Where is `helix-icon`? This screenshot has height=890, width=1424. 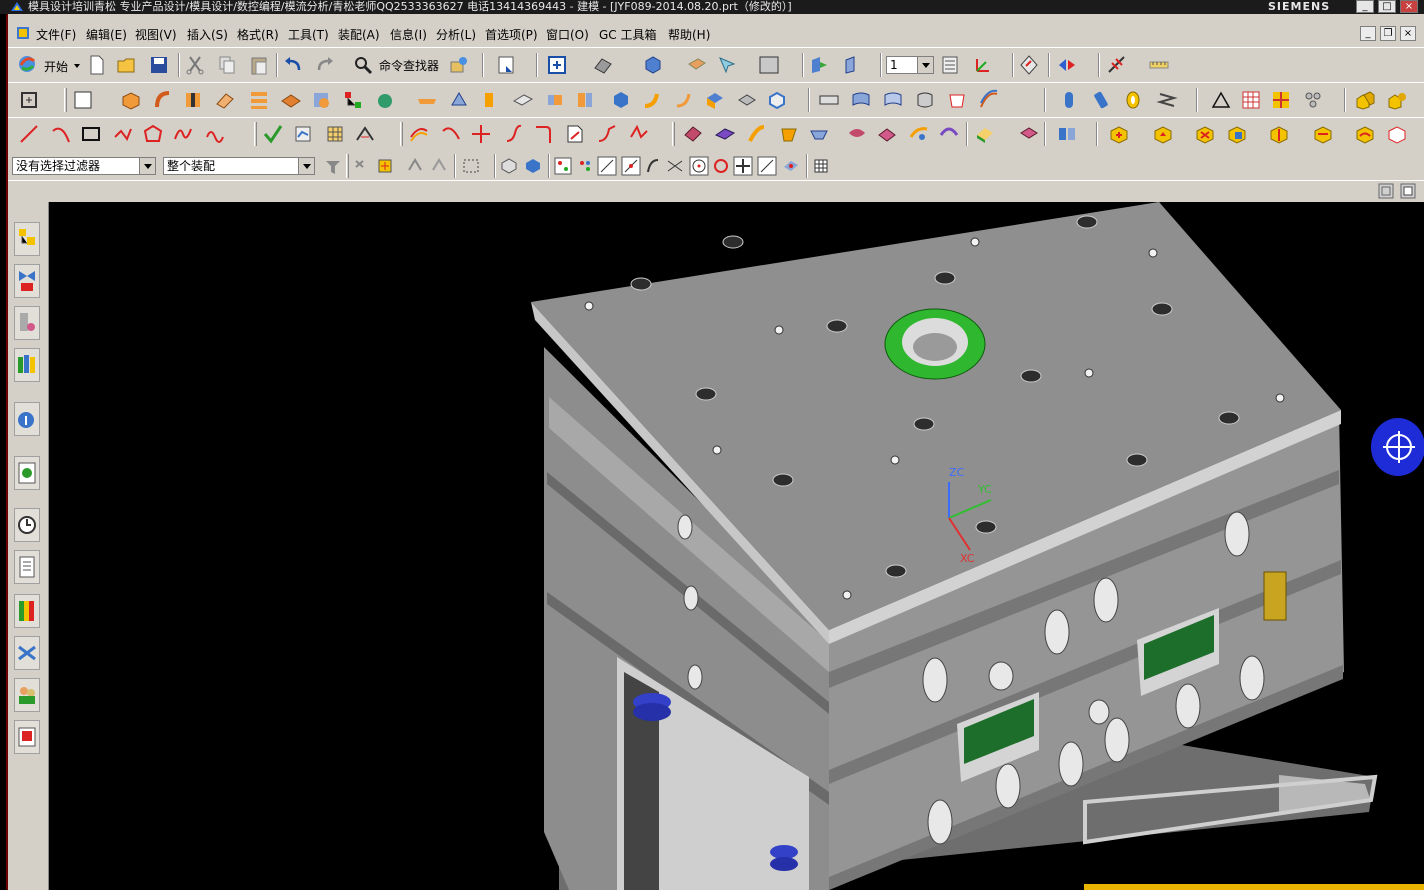
helix-icon is located at coordinates (215, 134).